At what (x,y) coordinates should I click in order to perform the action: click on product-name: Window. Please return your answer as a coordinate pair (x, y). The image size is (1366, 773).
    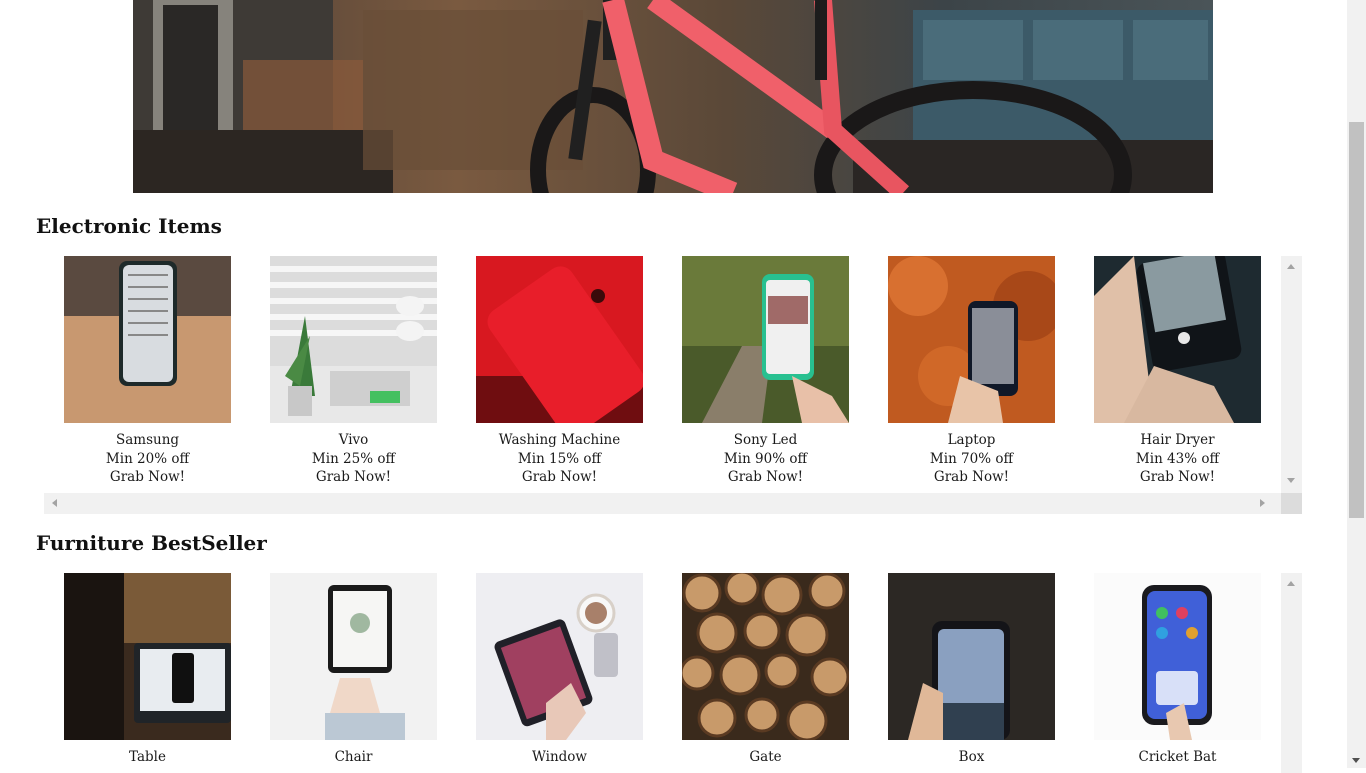
    Looking at the image, I should click on (559, 757).